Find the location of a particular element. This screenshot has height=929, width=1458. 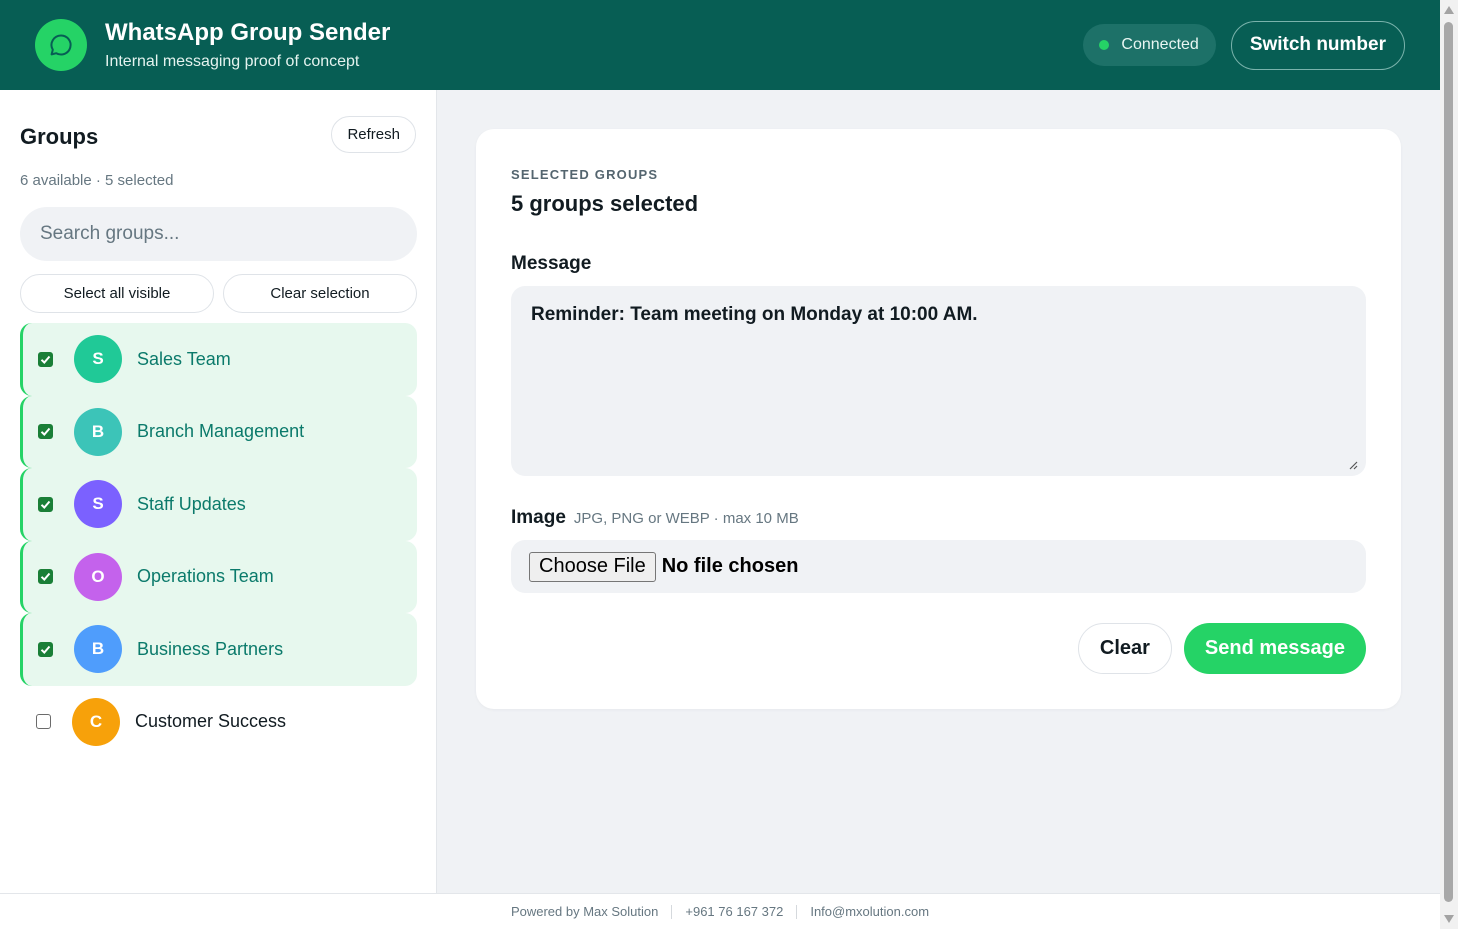

footer-powered-by: Powered by Max Solution is located at coordinates (584, 911).